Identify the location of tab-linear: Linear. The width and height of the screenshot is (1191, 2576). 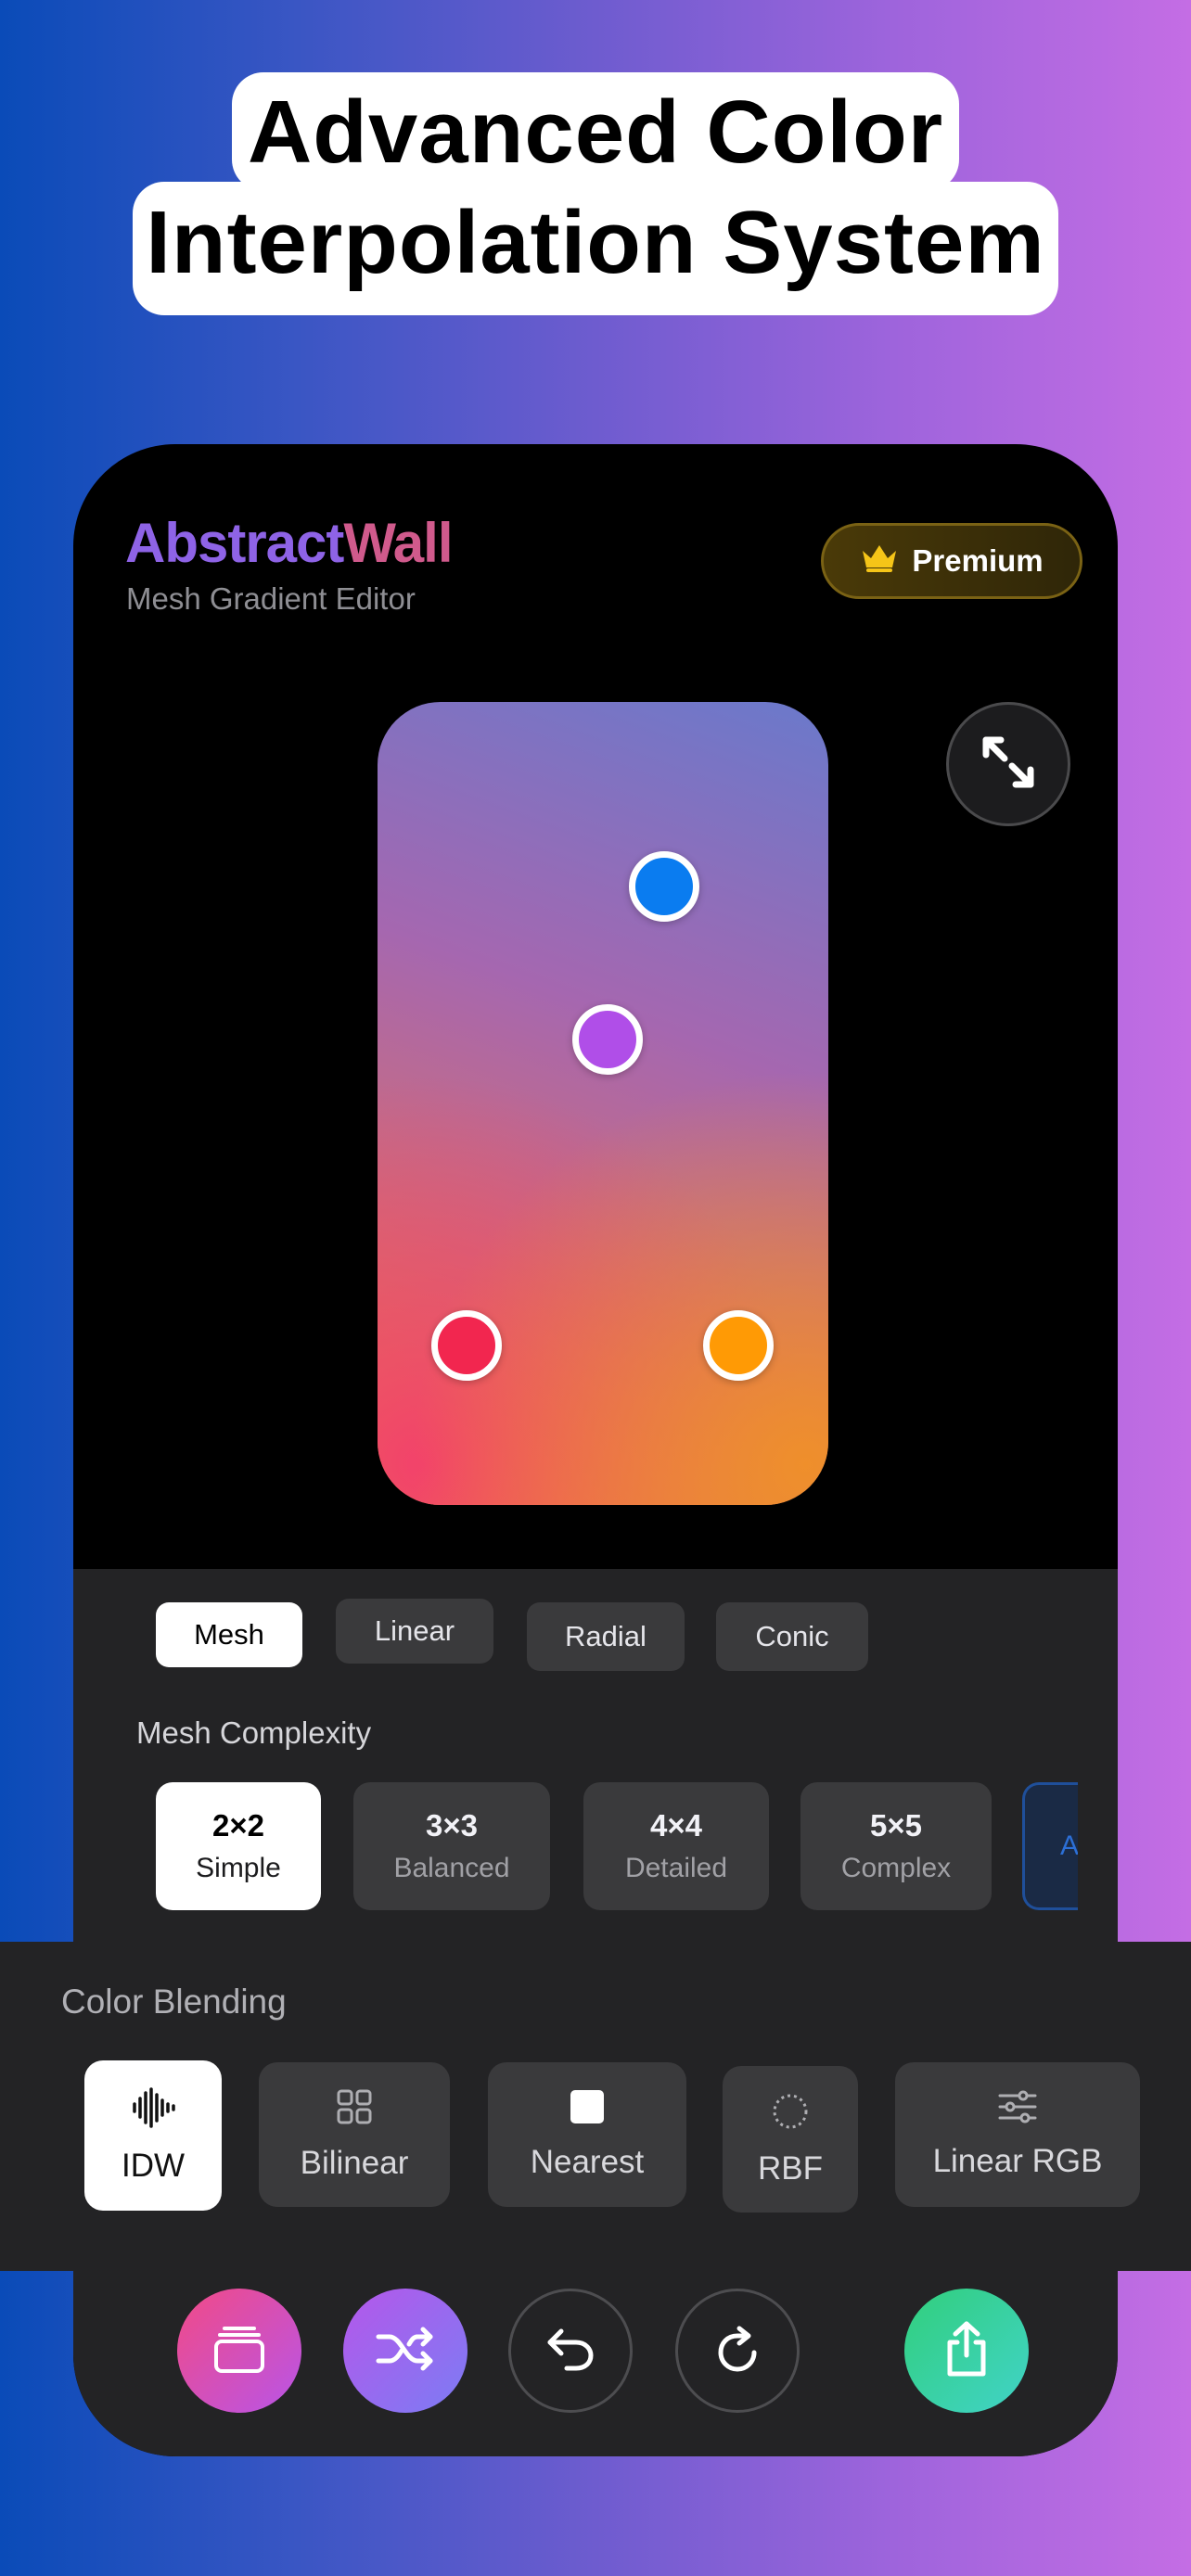
(414, 1632).